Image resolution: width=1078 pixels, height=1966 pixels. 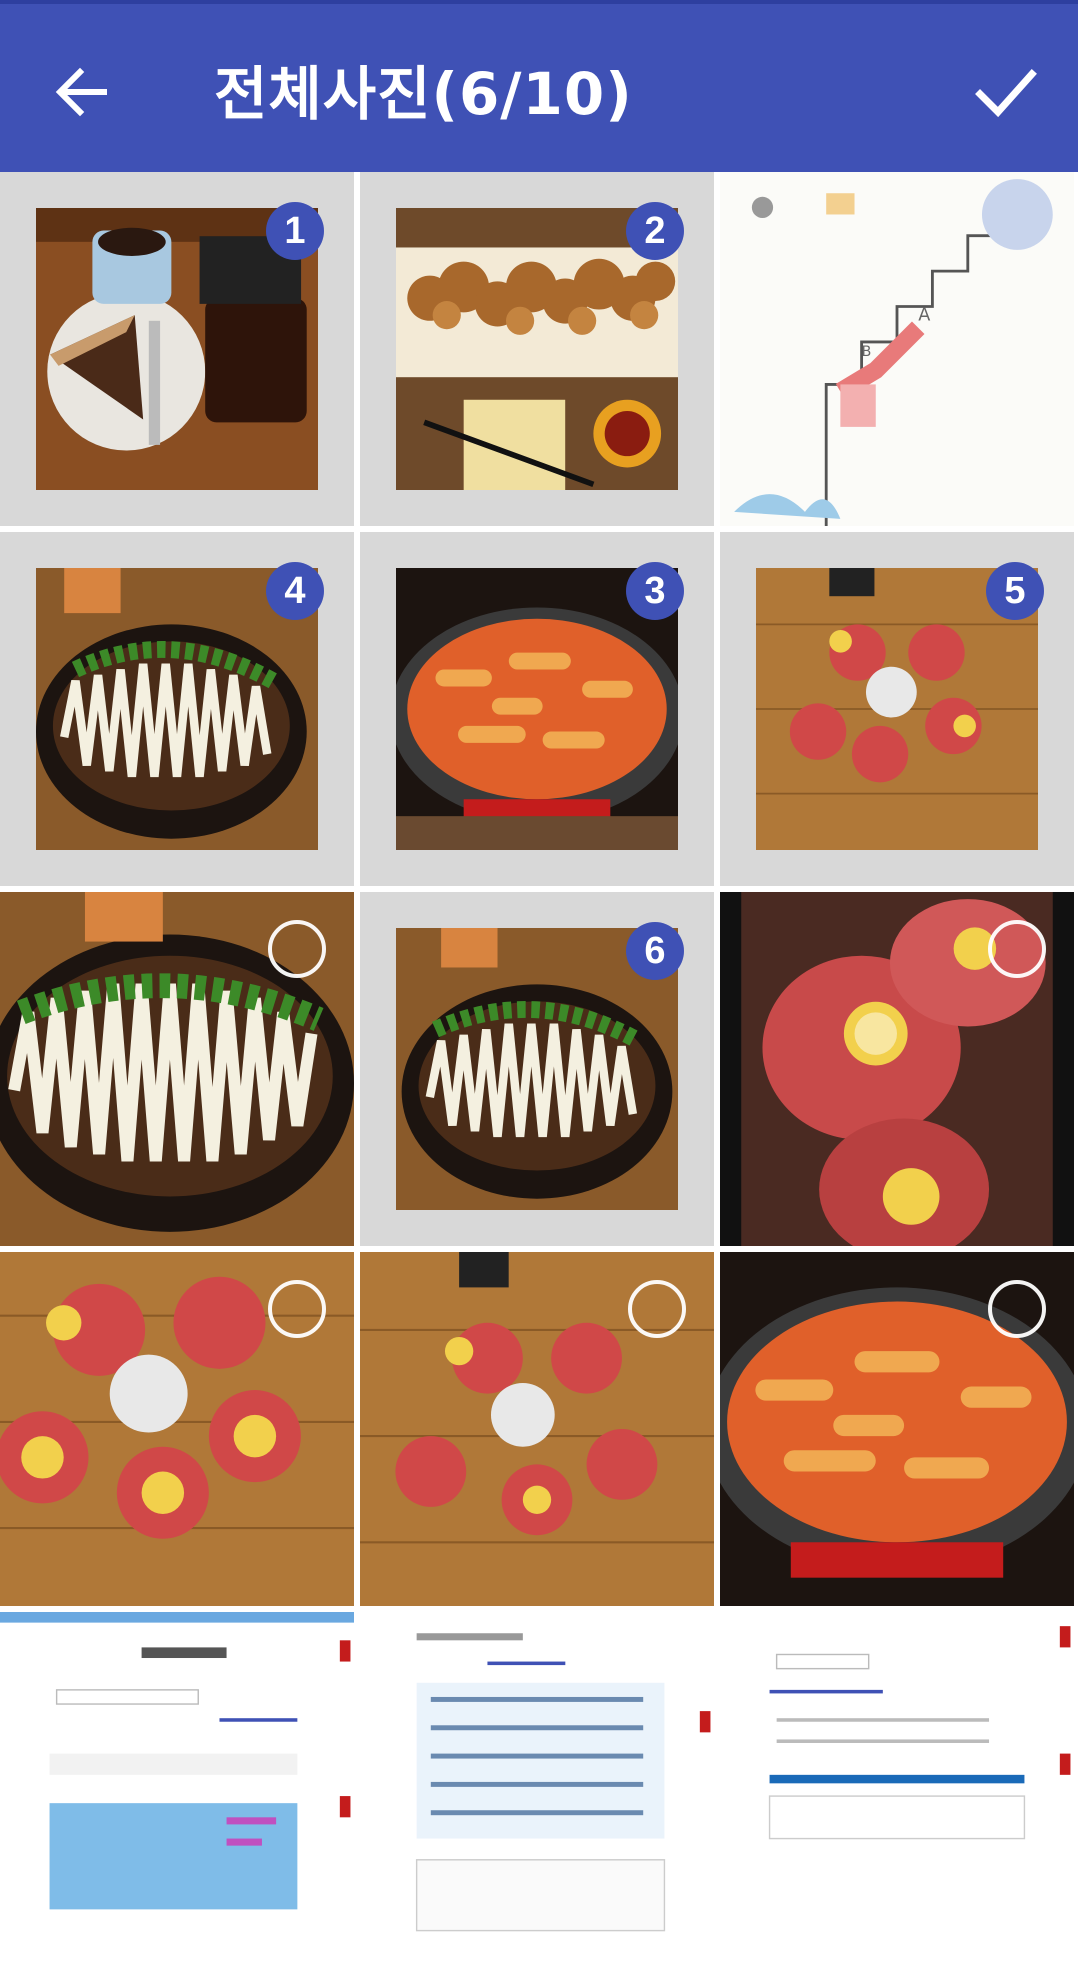 I want to click on done-button, so click(x=1006, y=92).